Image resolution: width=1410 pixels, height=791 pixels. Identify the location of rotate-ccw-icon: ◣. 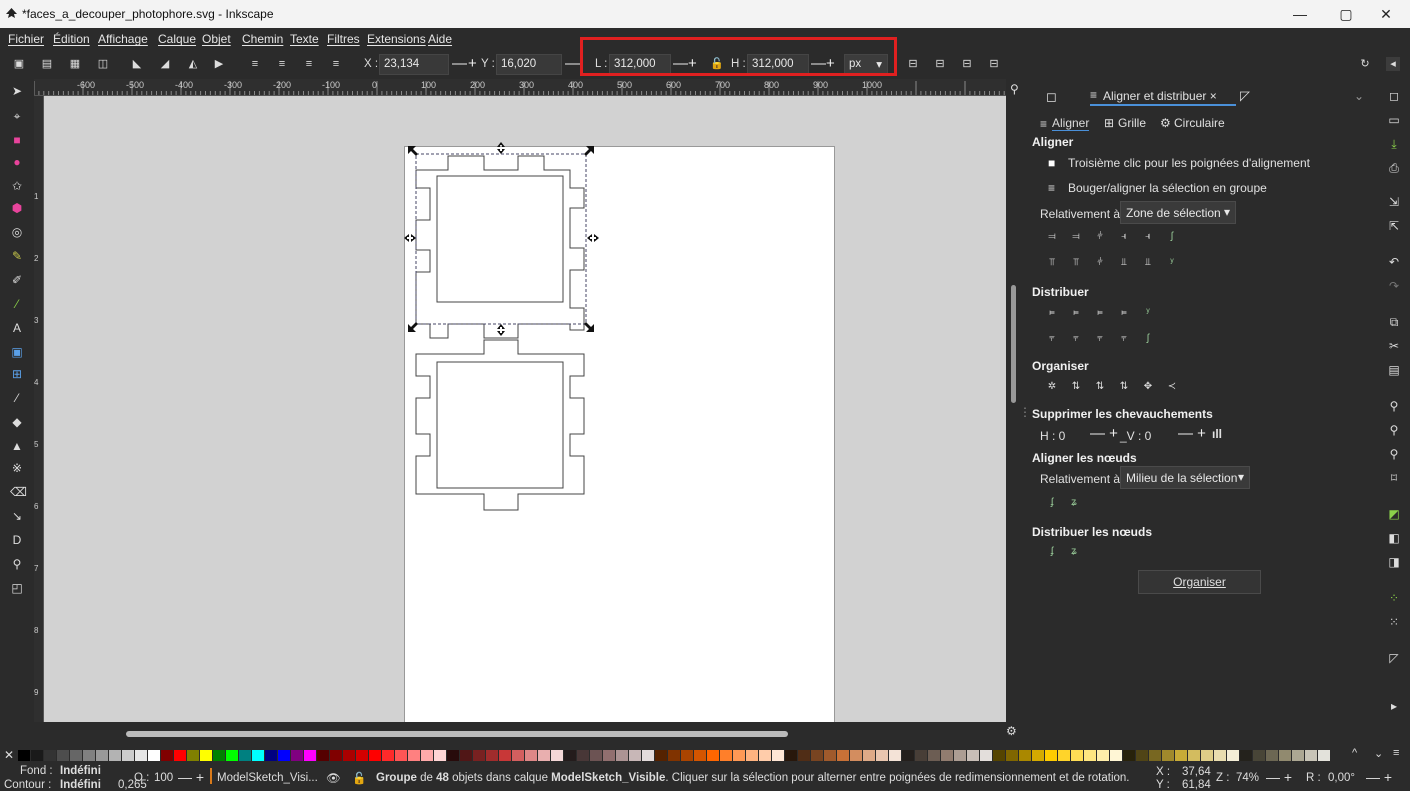
(137, 64).